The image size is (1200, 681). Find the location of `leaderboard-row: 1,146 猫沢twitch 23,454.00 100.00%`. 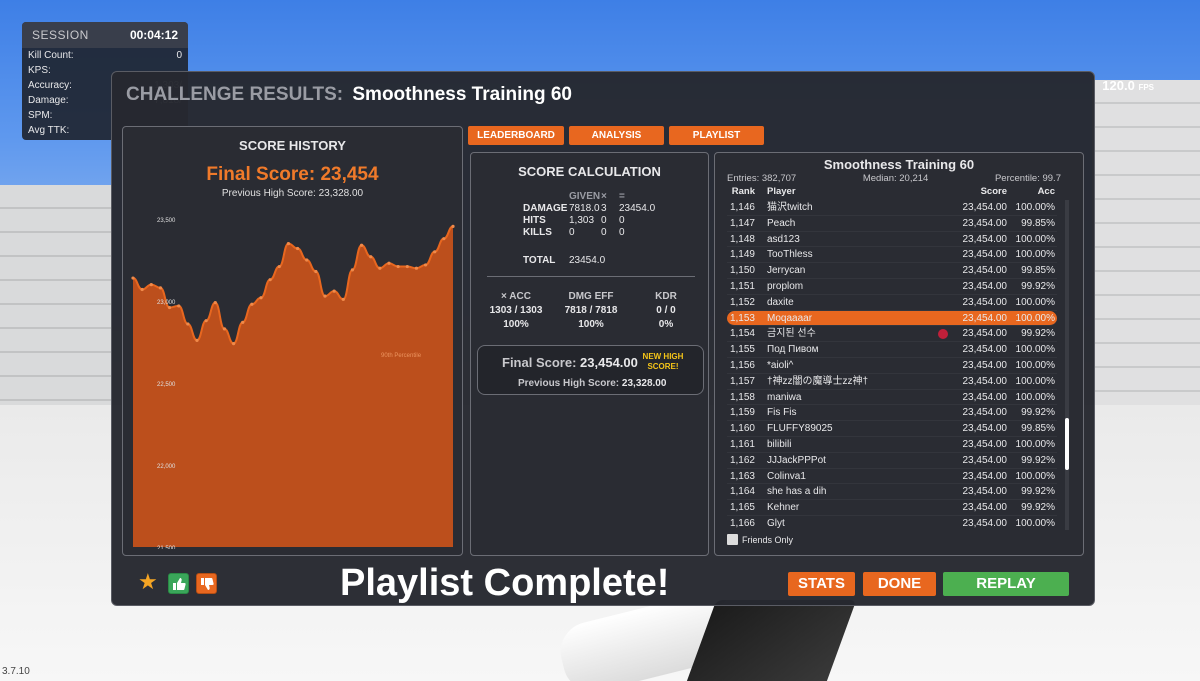

leaderboard-row: 1,146 猫沢twitch 23,454.00 100.00% is located at coordinates (892, 208).